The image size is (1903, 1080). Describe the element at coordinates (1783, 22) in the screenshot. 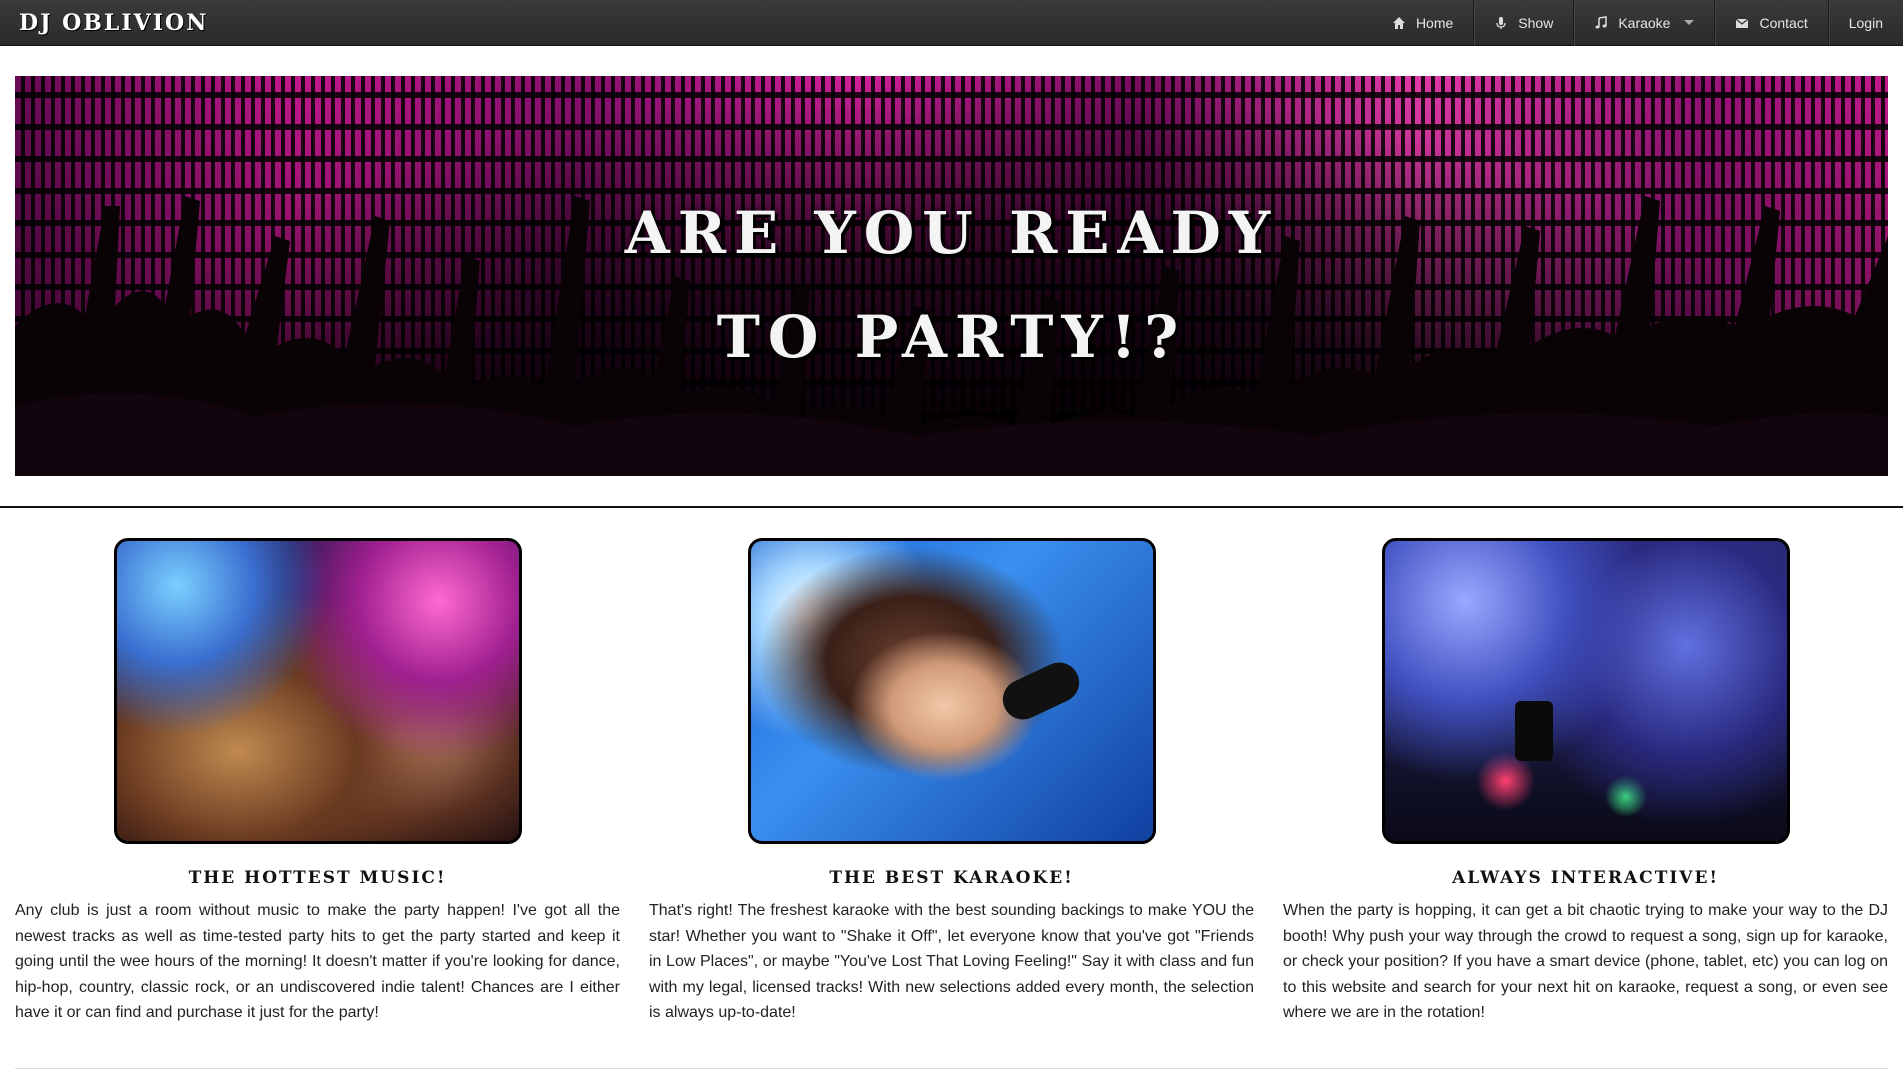

I see `nav-label-contact: Contact` at that location.